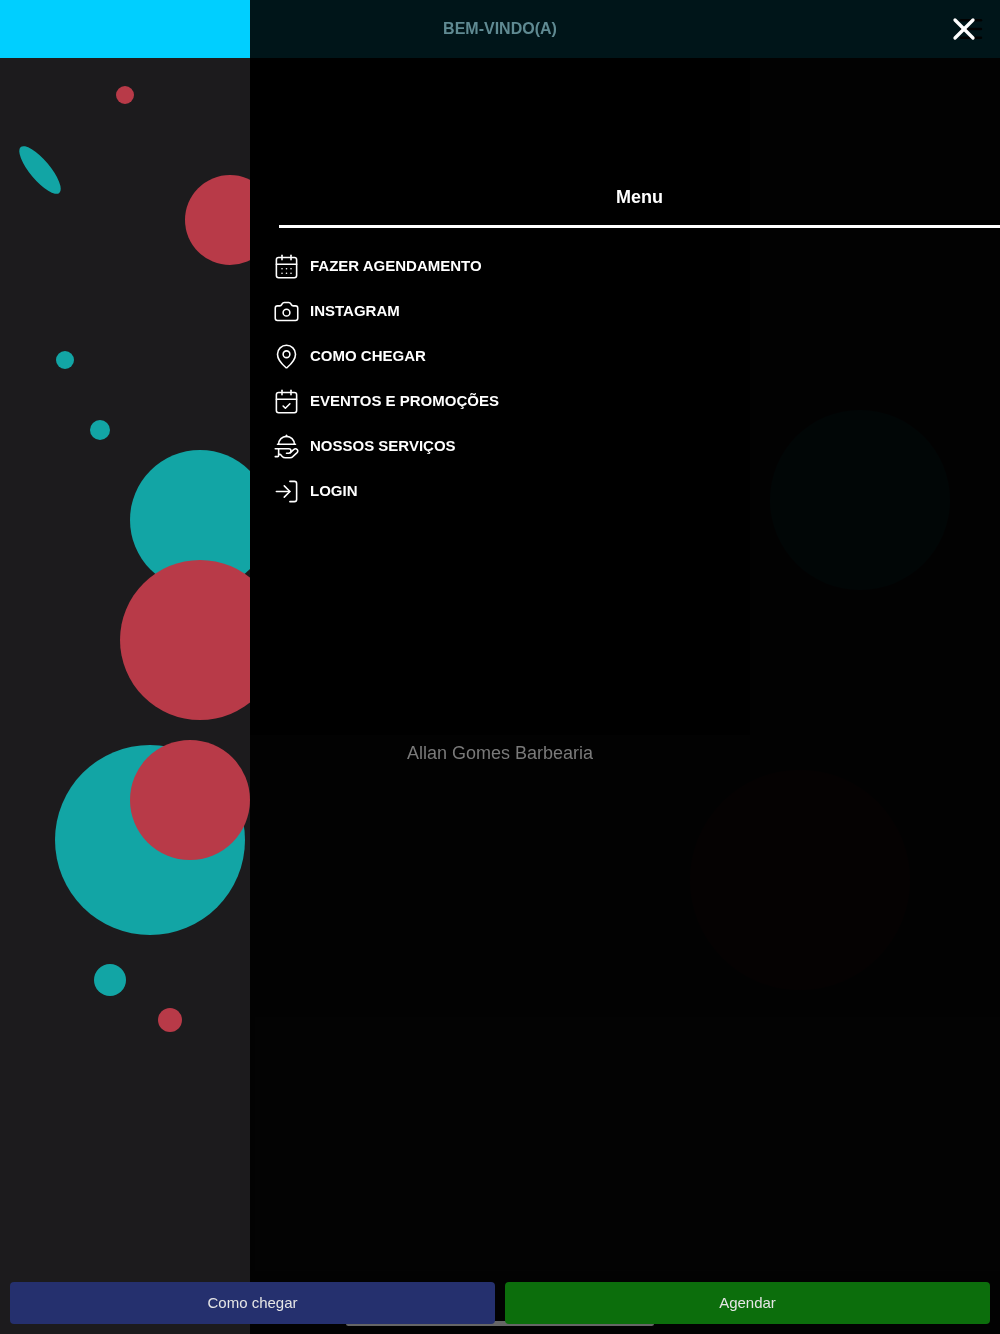  What do you see at coordinates (500, 29) in the screenshot?
I see `header-title: BEM-VINDO(A)` at bounding box center [500, 29].